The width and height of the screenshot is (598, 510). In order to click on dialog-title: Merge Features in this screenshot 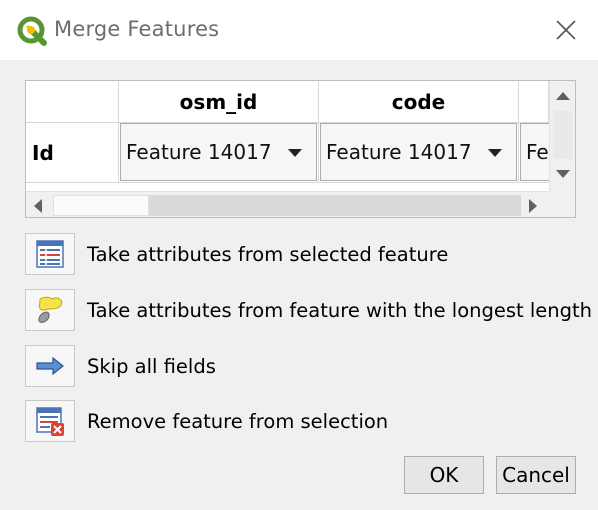, I will do `click(137, 29)`.